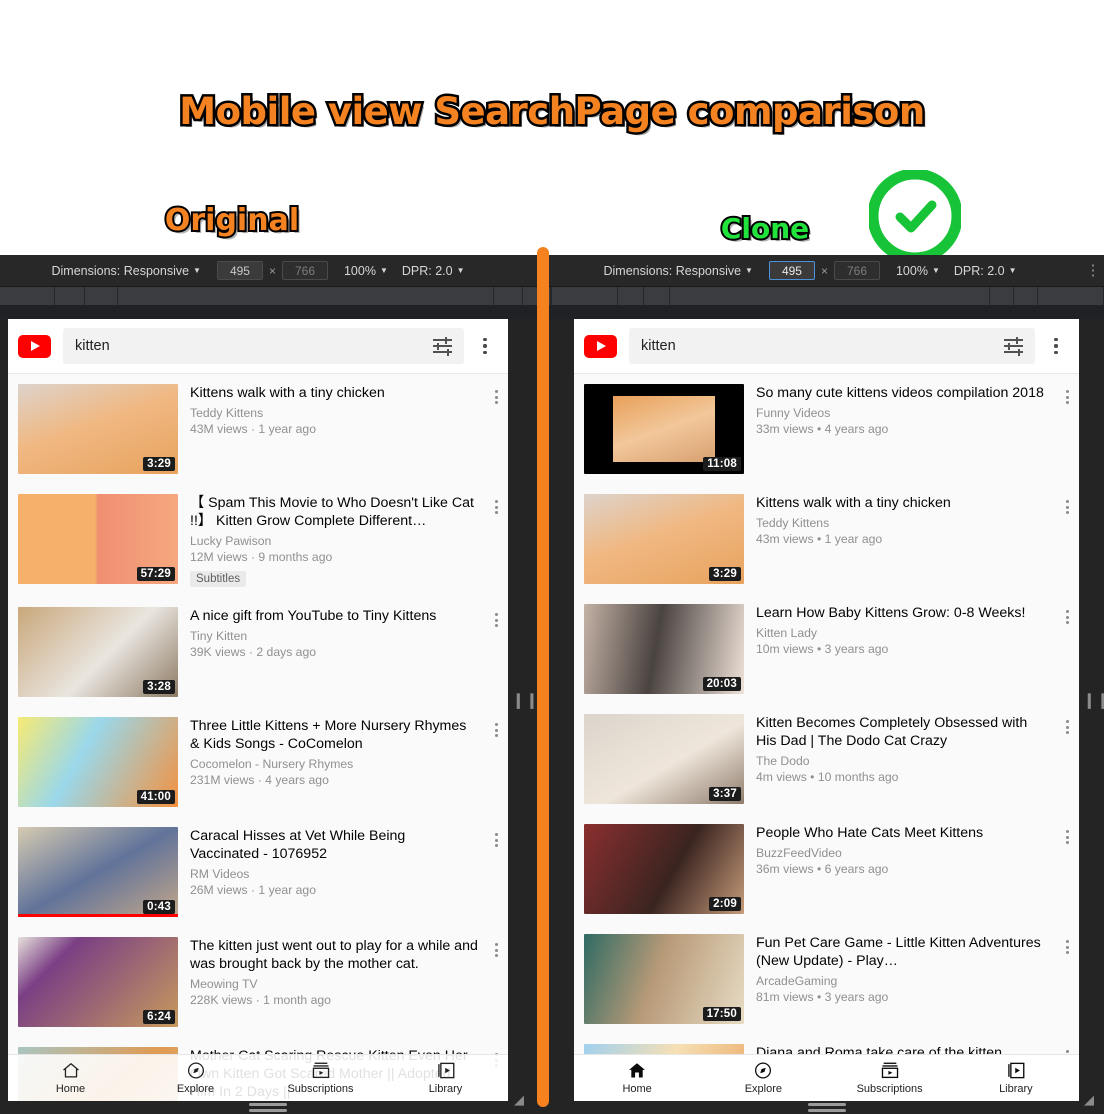  What do you see at coordinates (334, 764) in the screenshot?
I see `video-channel: Cocomelon - Nursery Rhymes` at bounding box center [334, 764].